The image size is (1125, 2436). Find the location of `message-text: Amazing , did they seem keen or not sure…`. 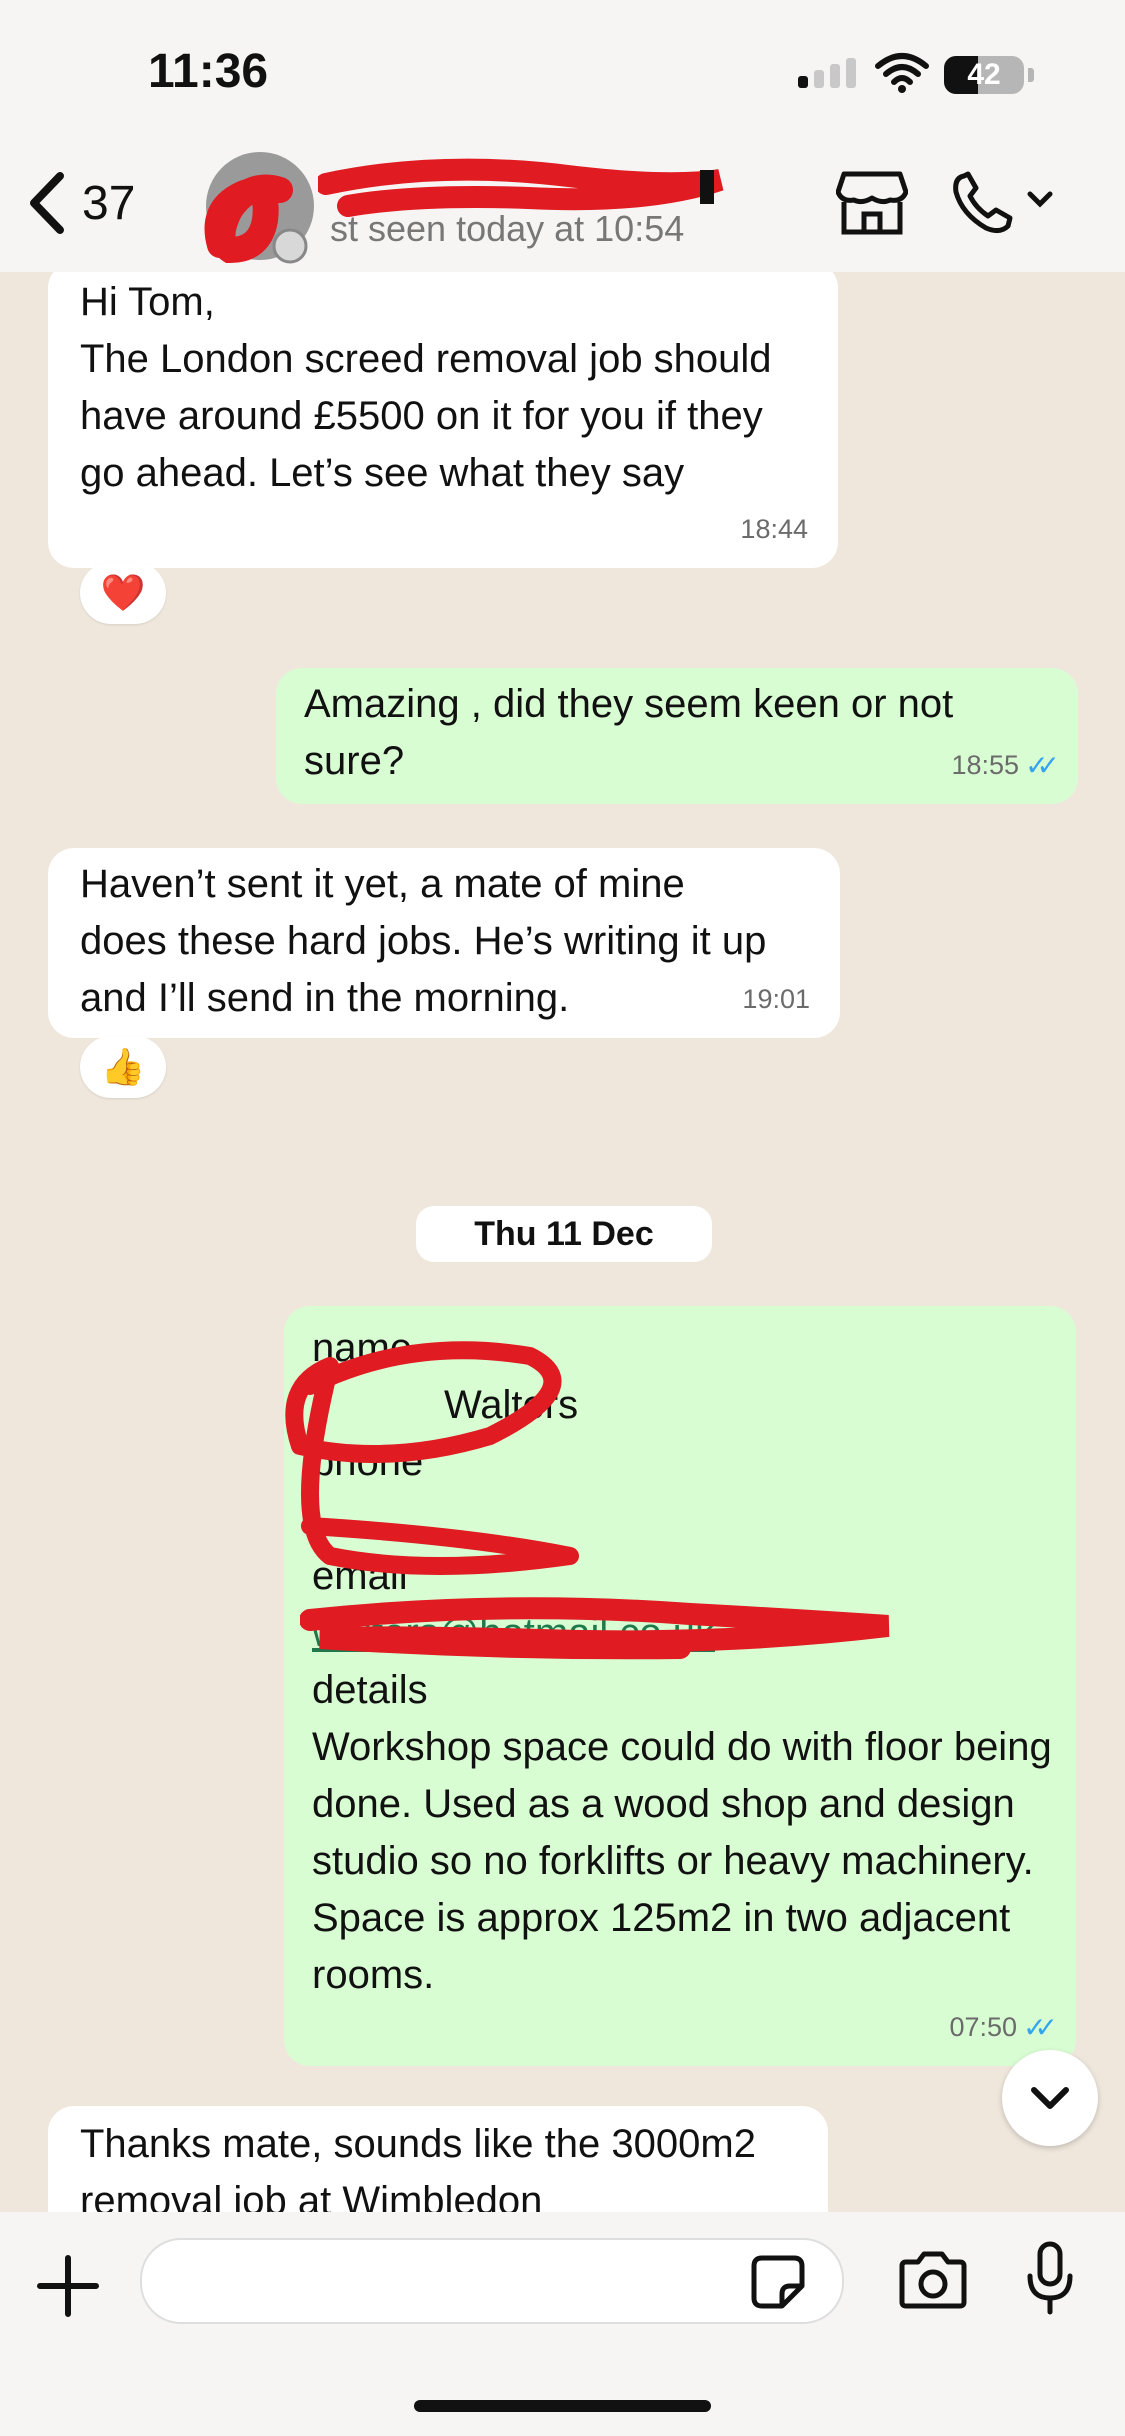

message-text: Amazing , did they seem keen or not sure… is located at coordinates (634, 732).